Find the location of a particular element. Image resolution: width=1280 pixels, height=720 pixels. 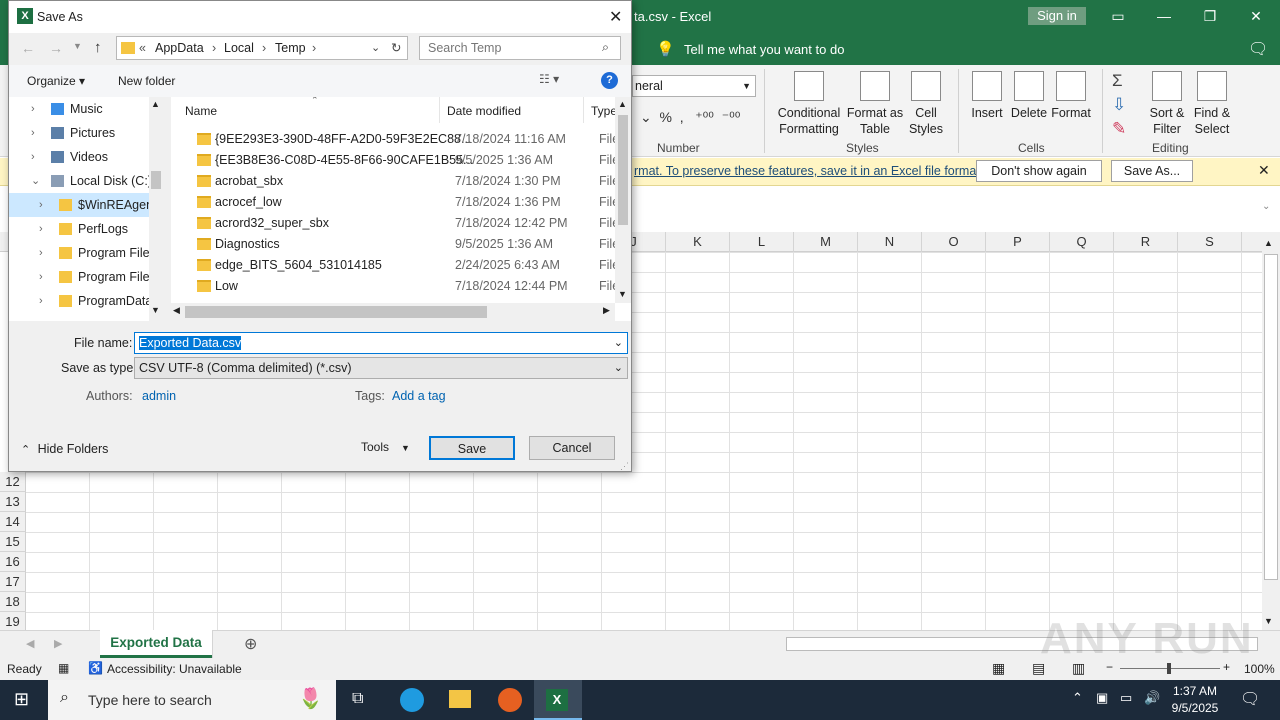

normal-view-icon: ▦ is located at coordinates (998, 668).